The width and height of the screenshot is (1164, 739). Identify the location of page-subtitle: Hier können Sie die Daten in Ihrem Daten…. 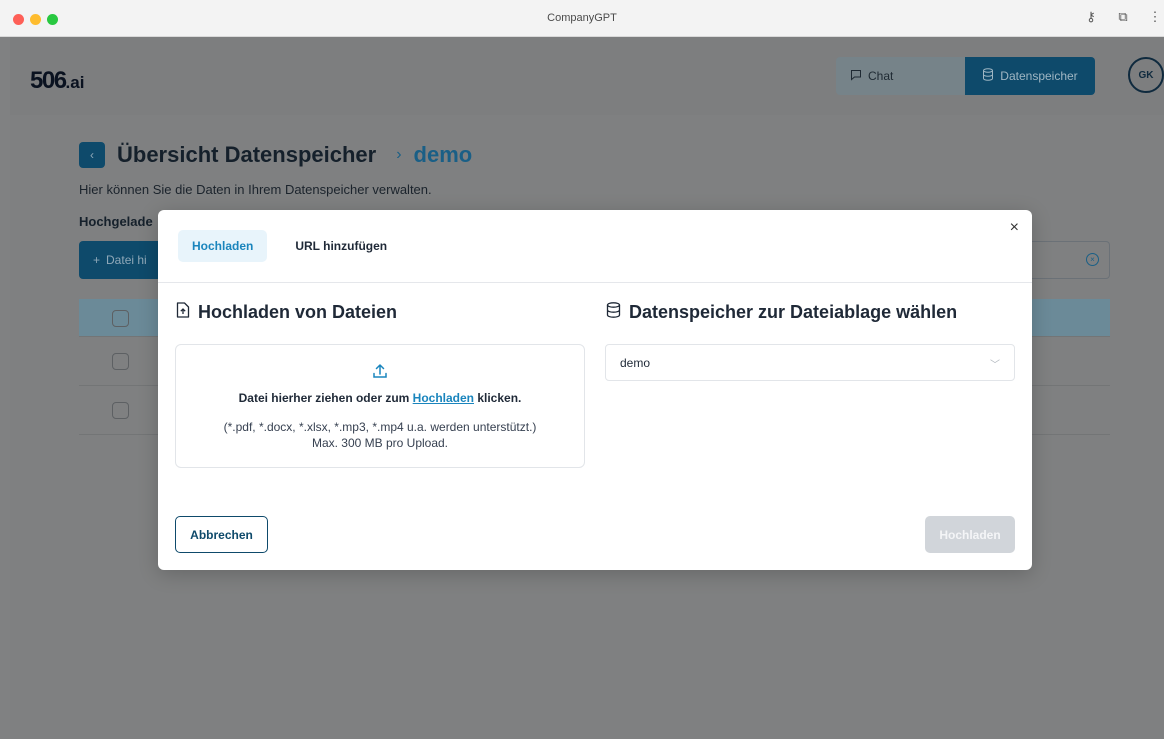
(255, 189).